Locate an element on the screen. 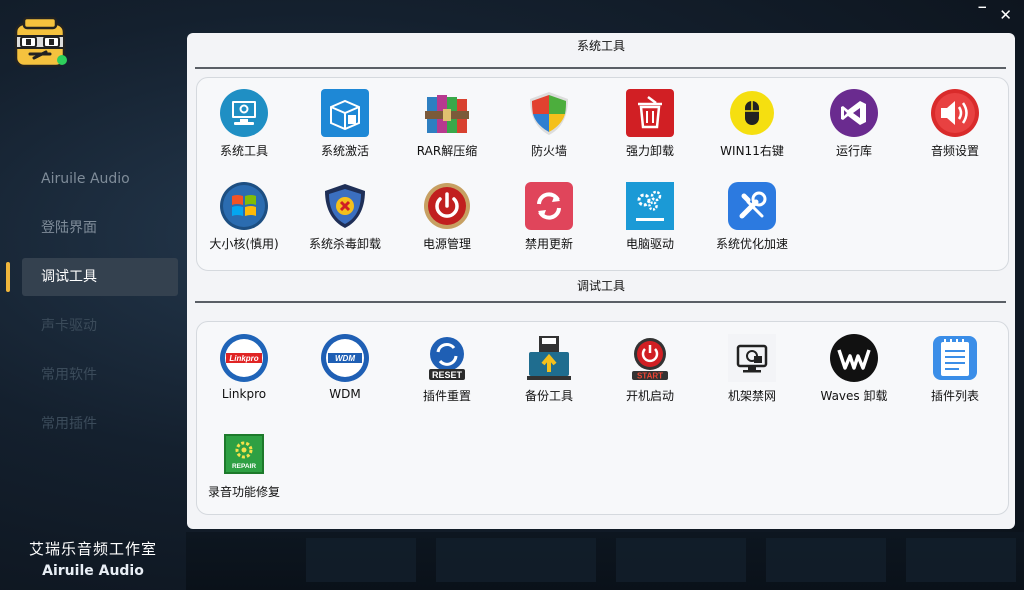 This screenshot has height=590, width=1024. tool-antivirus-uninstall: 系统杀毒卸载 is located at coordinates (345, 217).